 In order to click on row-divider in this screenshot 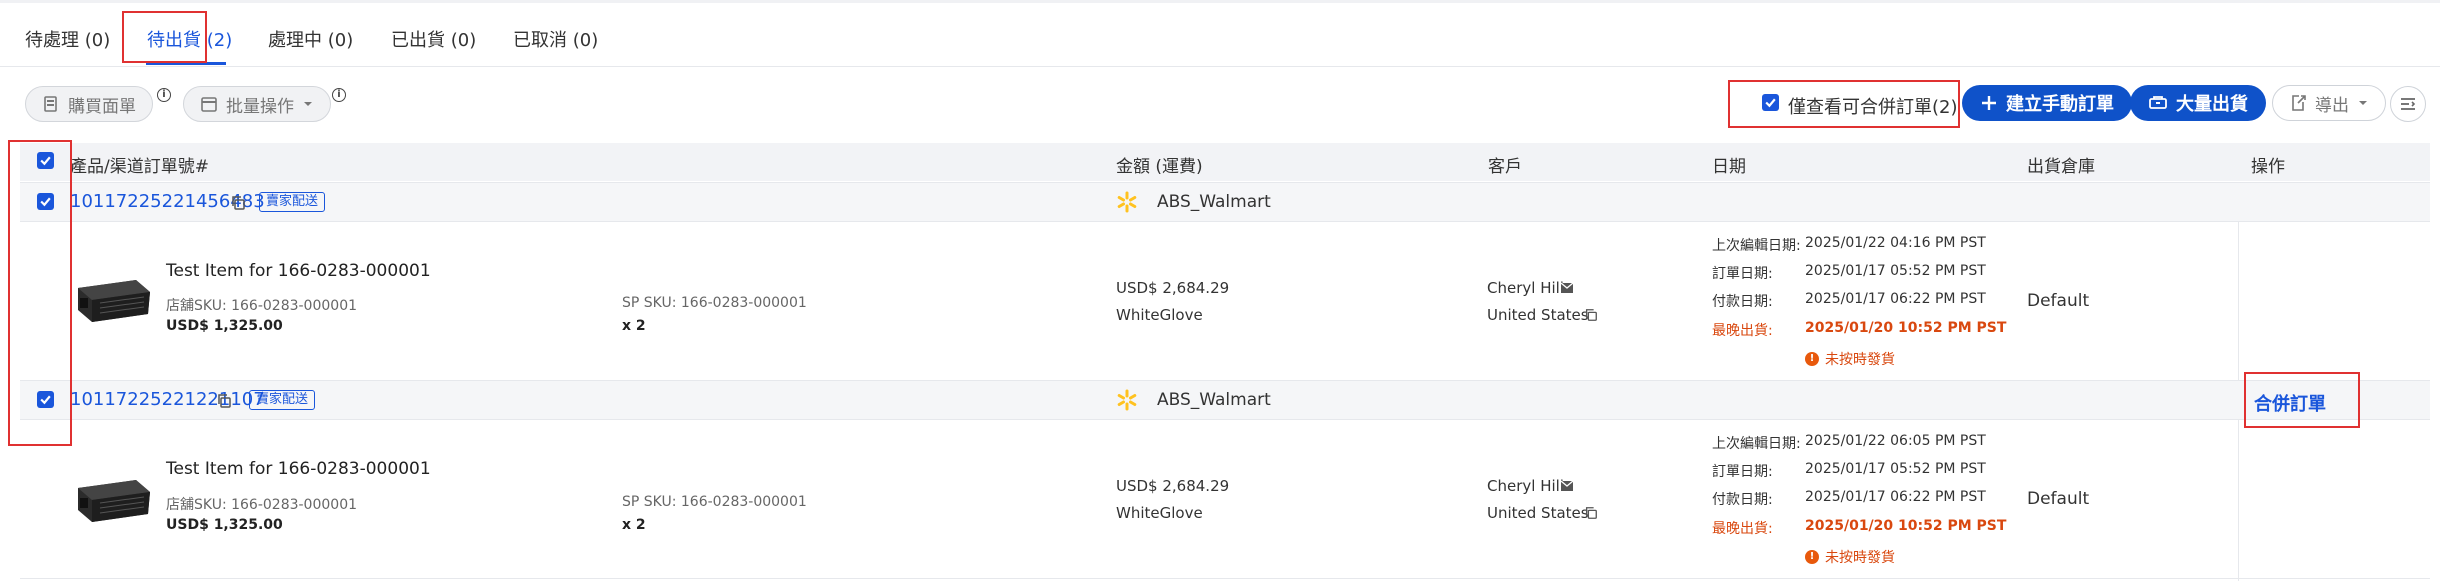, I will do `click(1225, 578)`.